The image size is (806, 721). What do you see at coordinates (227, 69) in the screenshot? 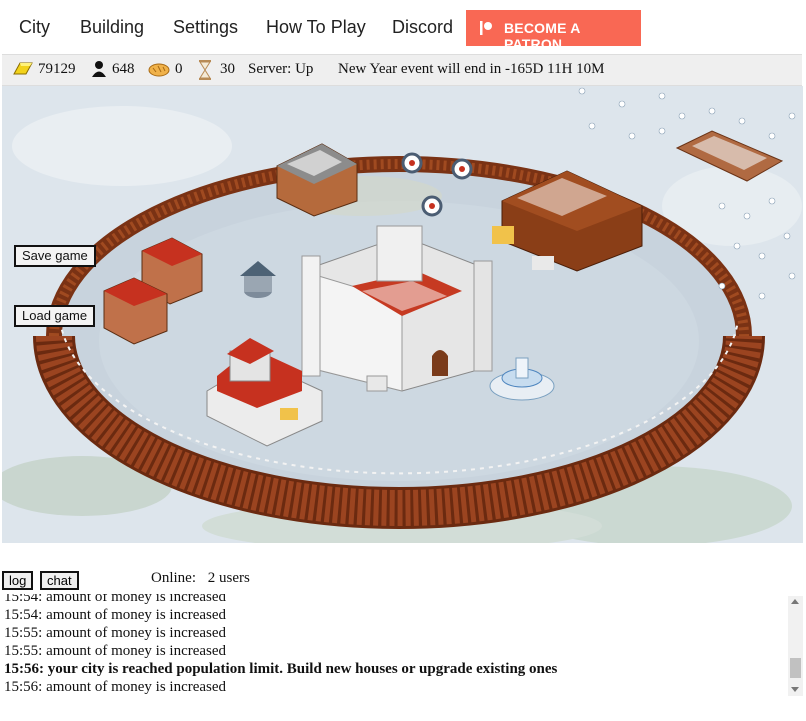
I see `time-value: 30` at bounding box center [227, 69].